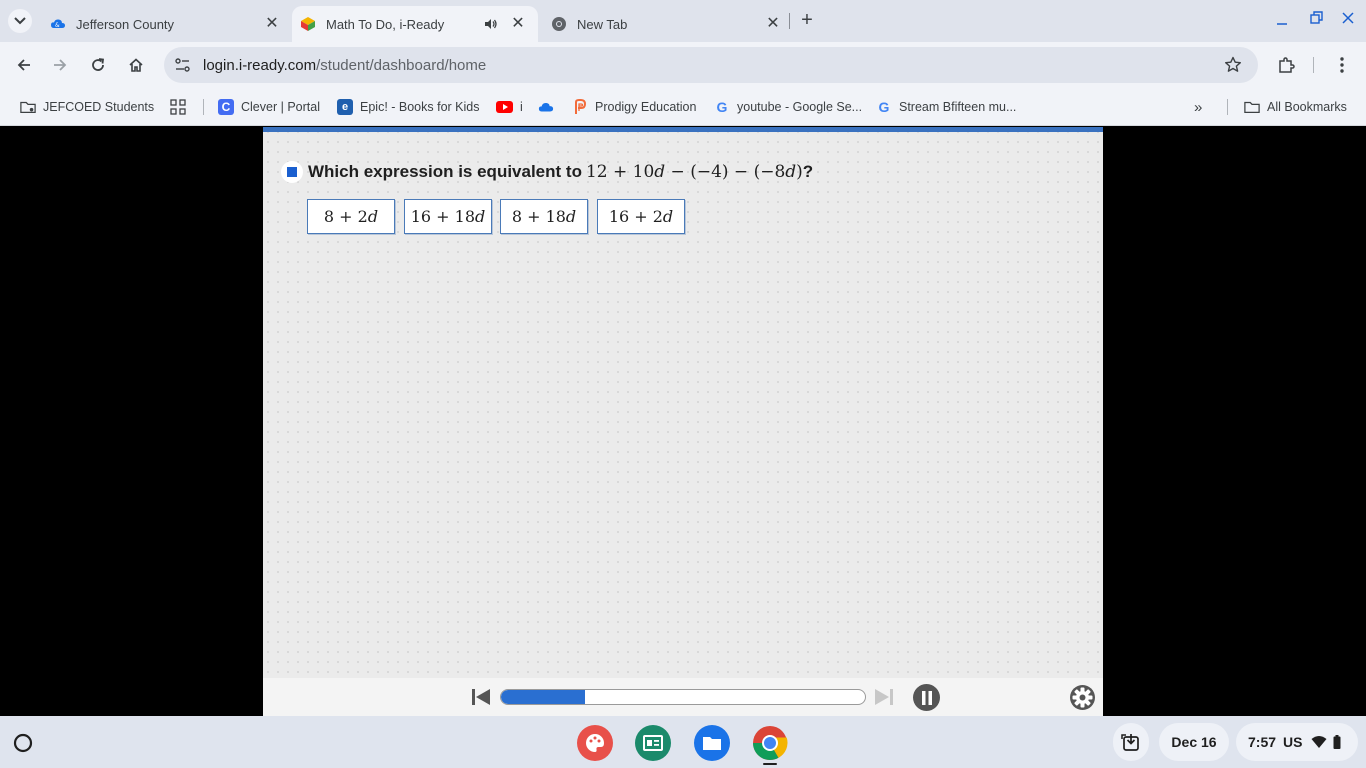 The image size is (1366, 768). I want to click on restore-button, so click(1316, 18).